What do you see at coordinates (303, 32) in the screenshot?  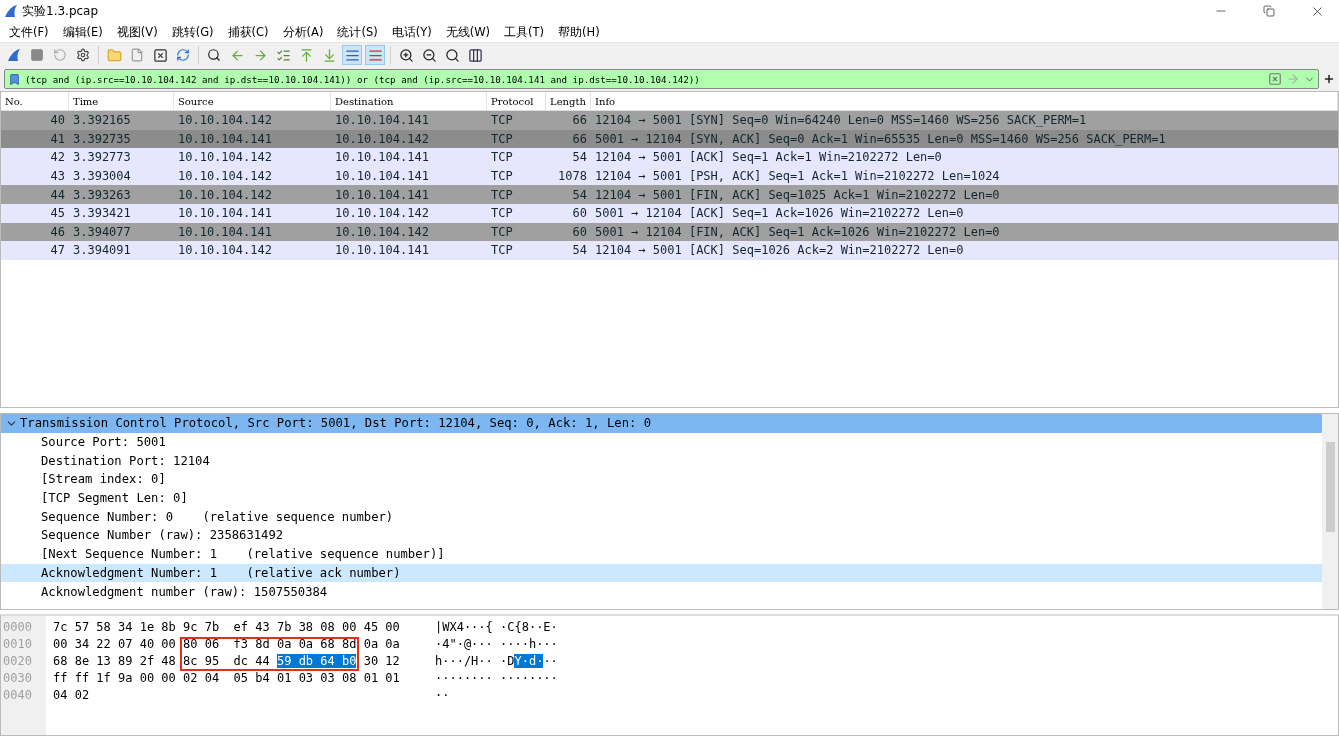 I see `menu-item: 分析(A)` at bounding box center [303, 32].